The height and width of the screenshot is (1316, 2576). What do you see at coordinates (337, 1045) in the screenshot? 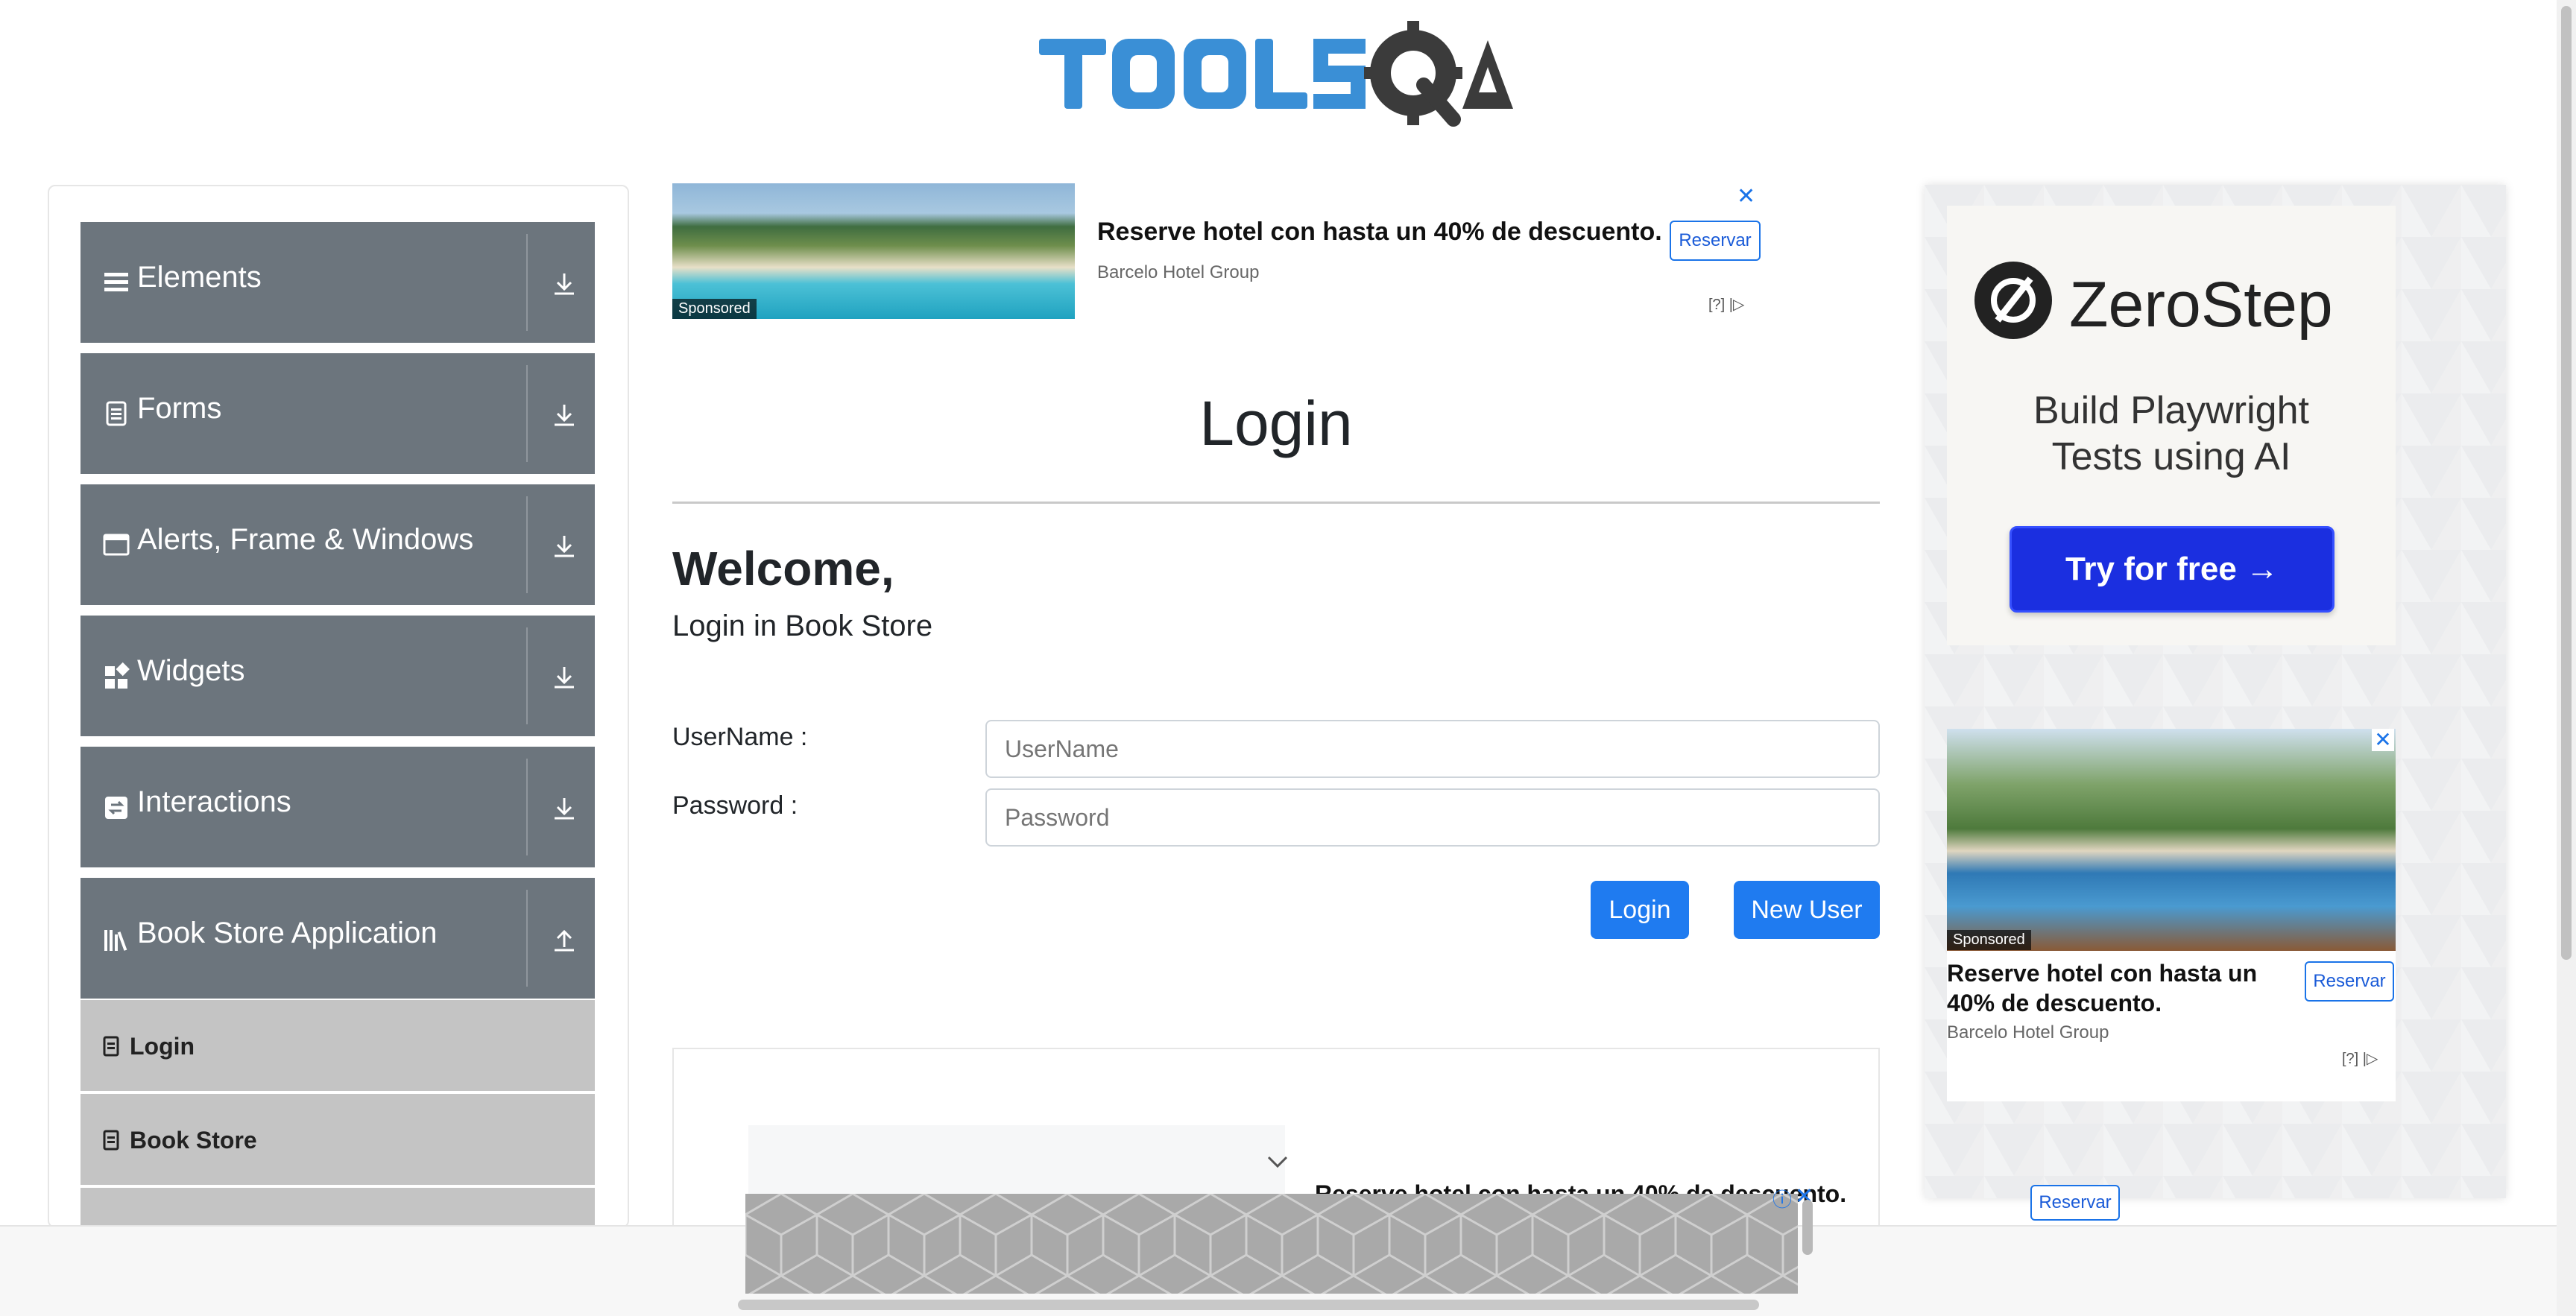
I see `sidebar-item-login: Login` at bounding box center [337, 1045].